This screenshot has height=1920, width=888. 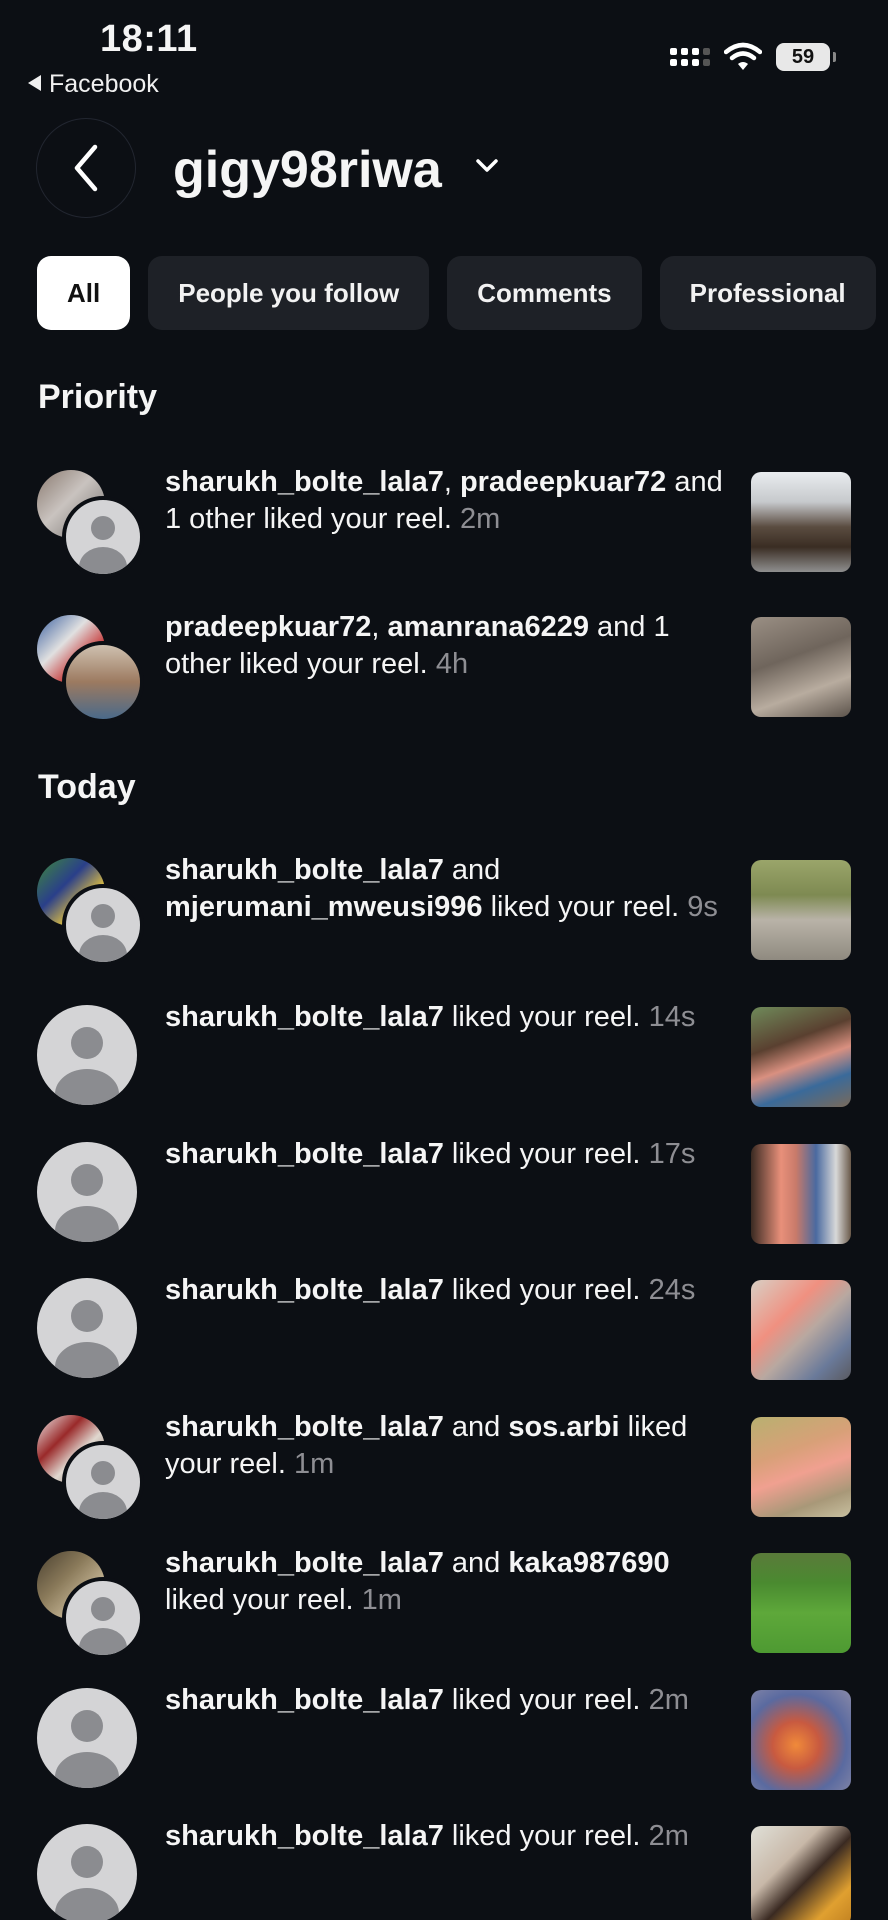 I want to click on chevron-left-icon, so click(x=86, y=168).